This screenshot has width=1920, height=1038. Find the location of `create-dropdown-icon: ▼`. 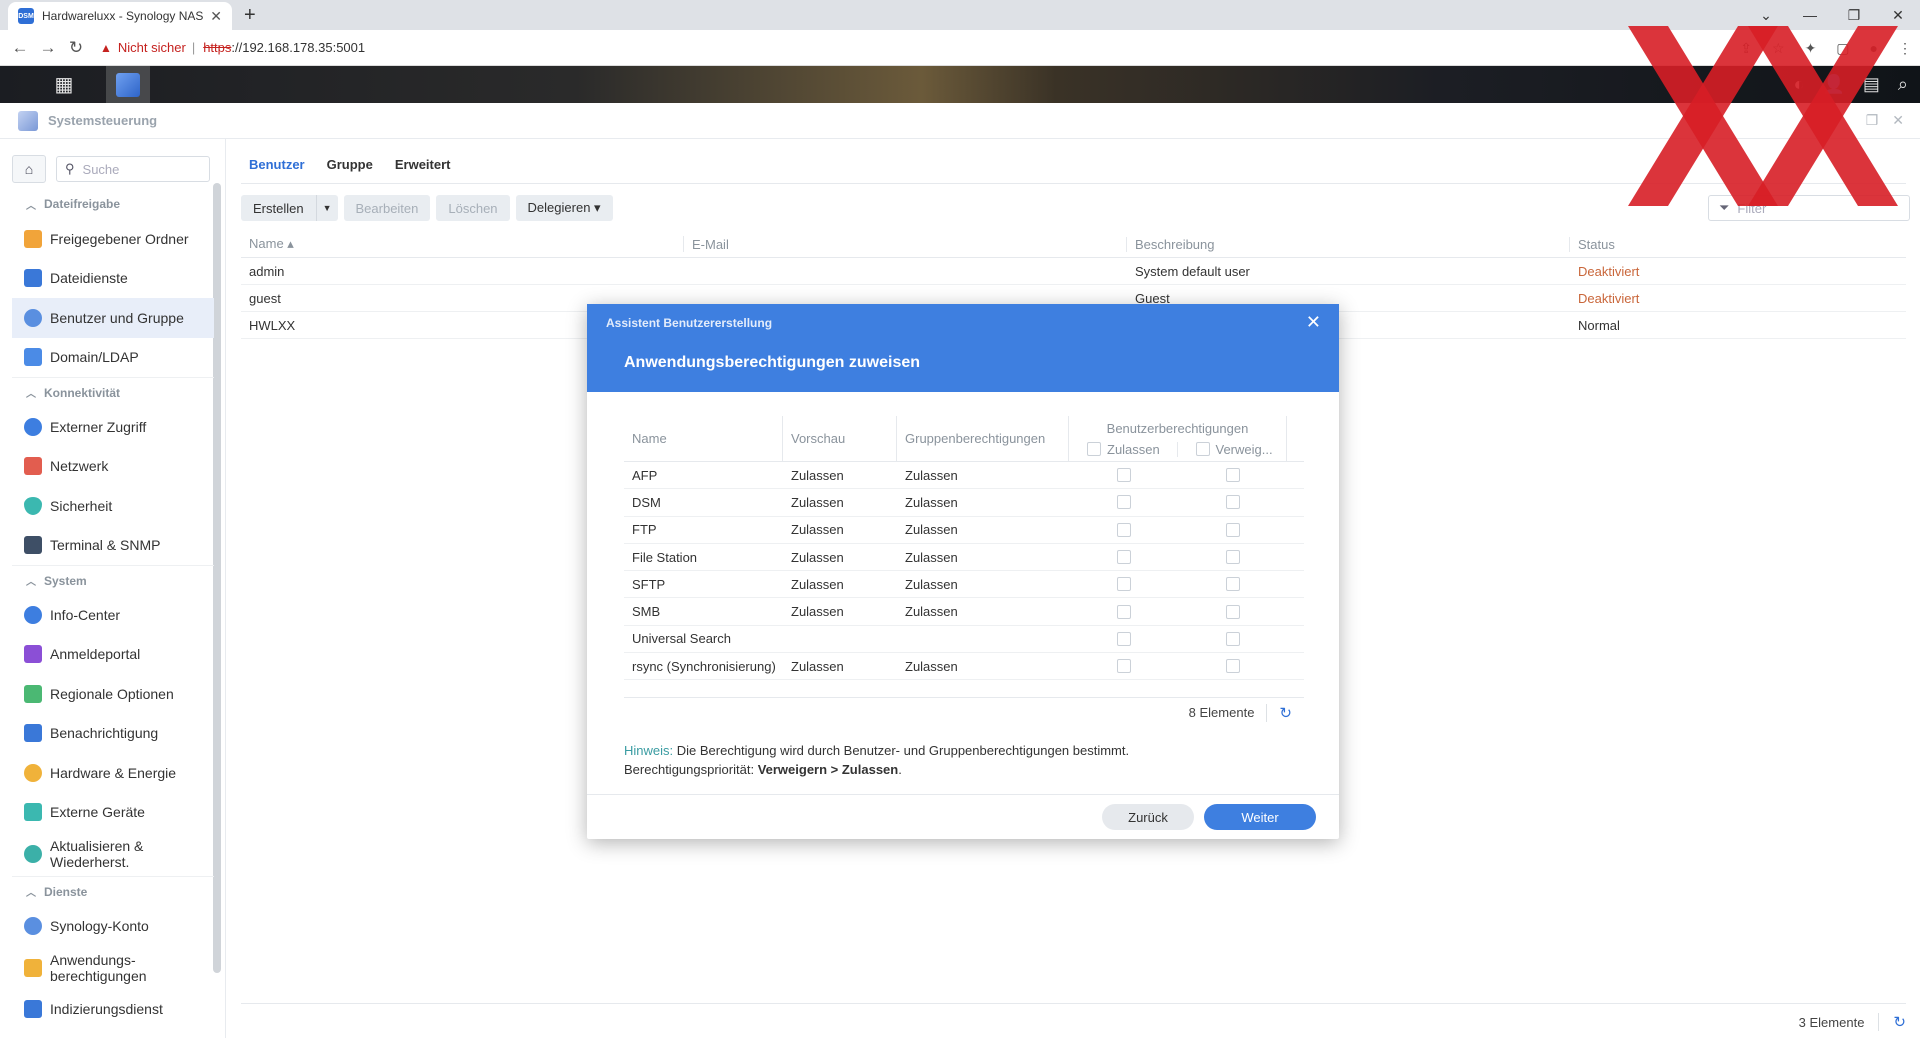

create-dropdown-icon: ▼ is located at coordinates (326, 208).